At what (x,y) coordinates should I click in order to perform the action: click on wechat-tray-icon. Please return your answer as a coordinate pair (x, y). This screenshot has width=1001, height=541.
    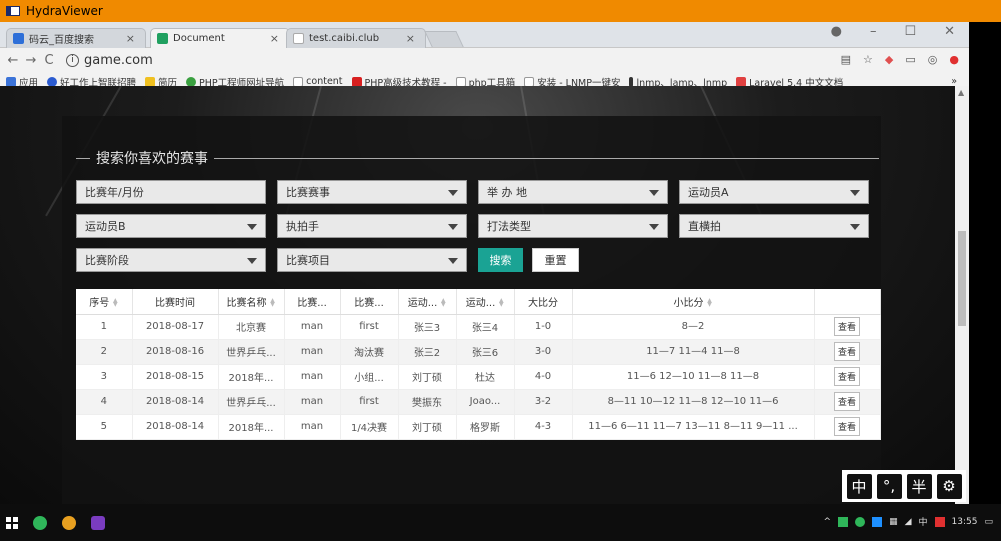
    Looking at the image, I should click on (860, 521).